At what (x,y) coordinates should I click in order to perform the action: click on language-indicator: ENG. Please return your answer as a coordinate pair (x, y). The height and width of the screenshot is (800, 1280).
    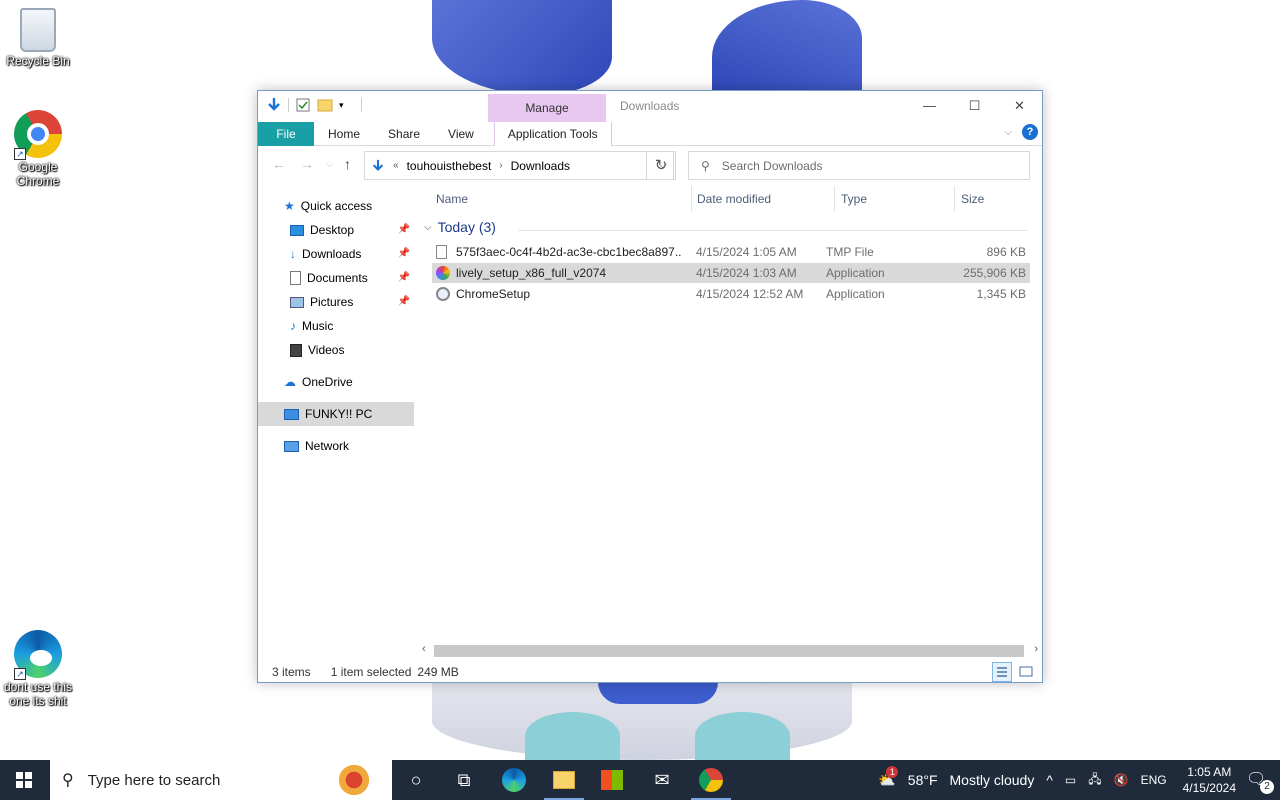
    Looking at the image, I should click on (1154, 780).